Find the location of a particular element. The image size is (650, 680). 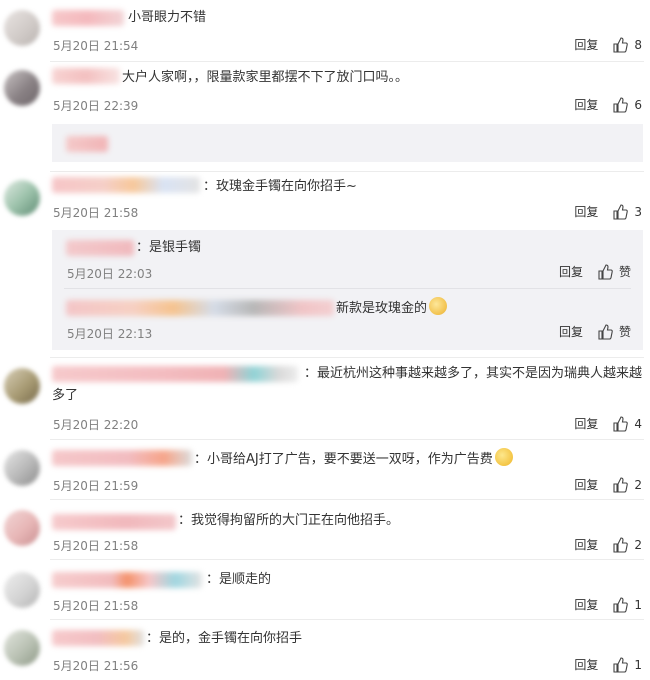

comment-item: ：是顺走的 5月20日 21:58 回复 1 is located at coordinates (325, 590).